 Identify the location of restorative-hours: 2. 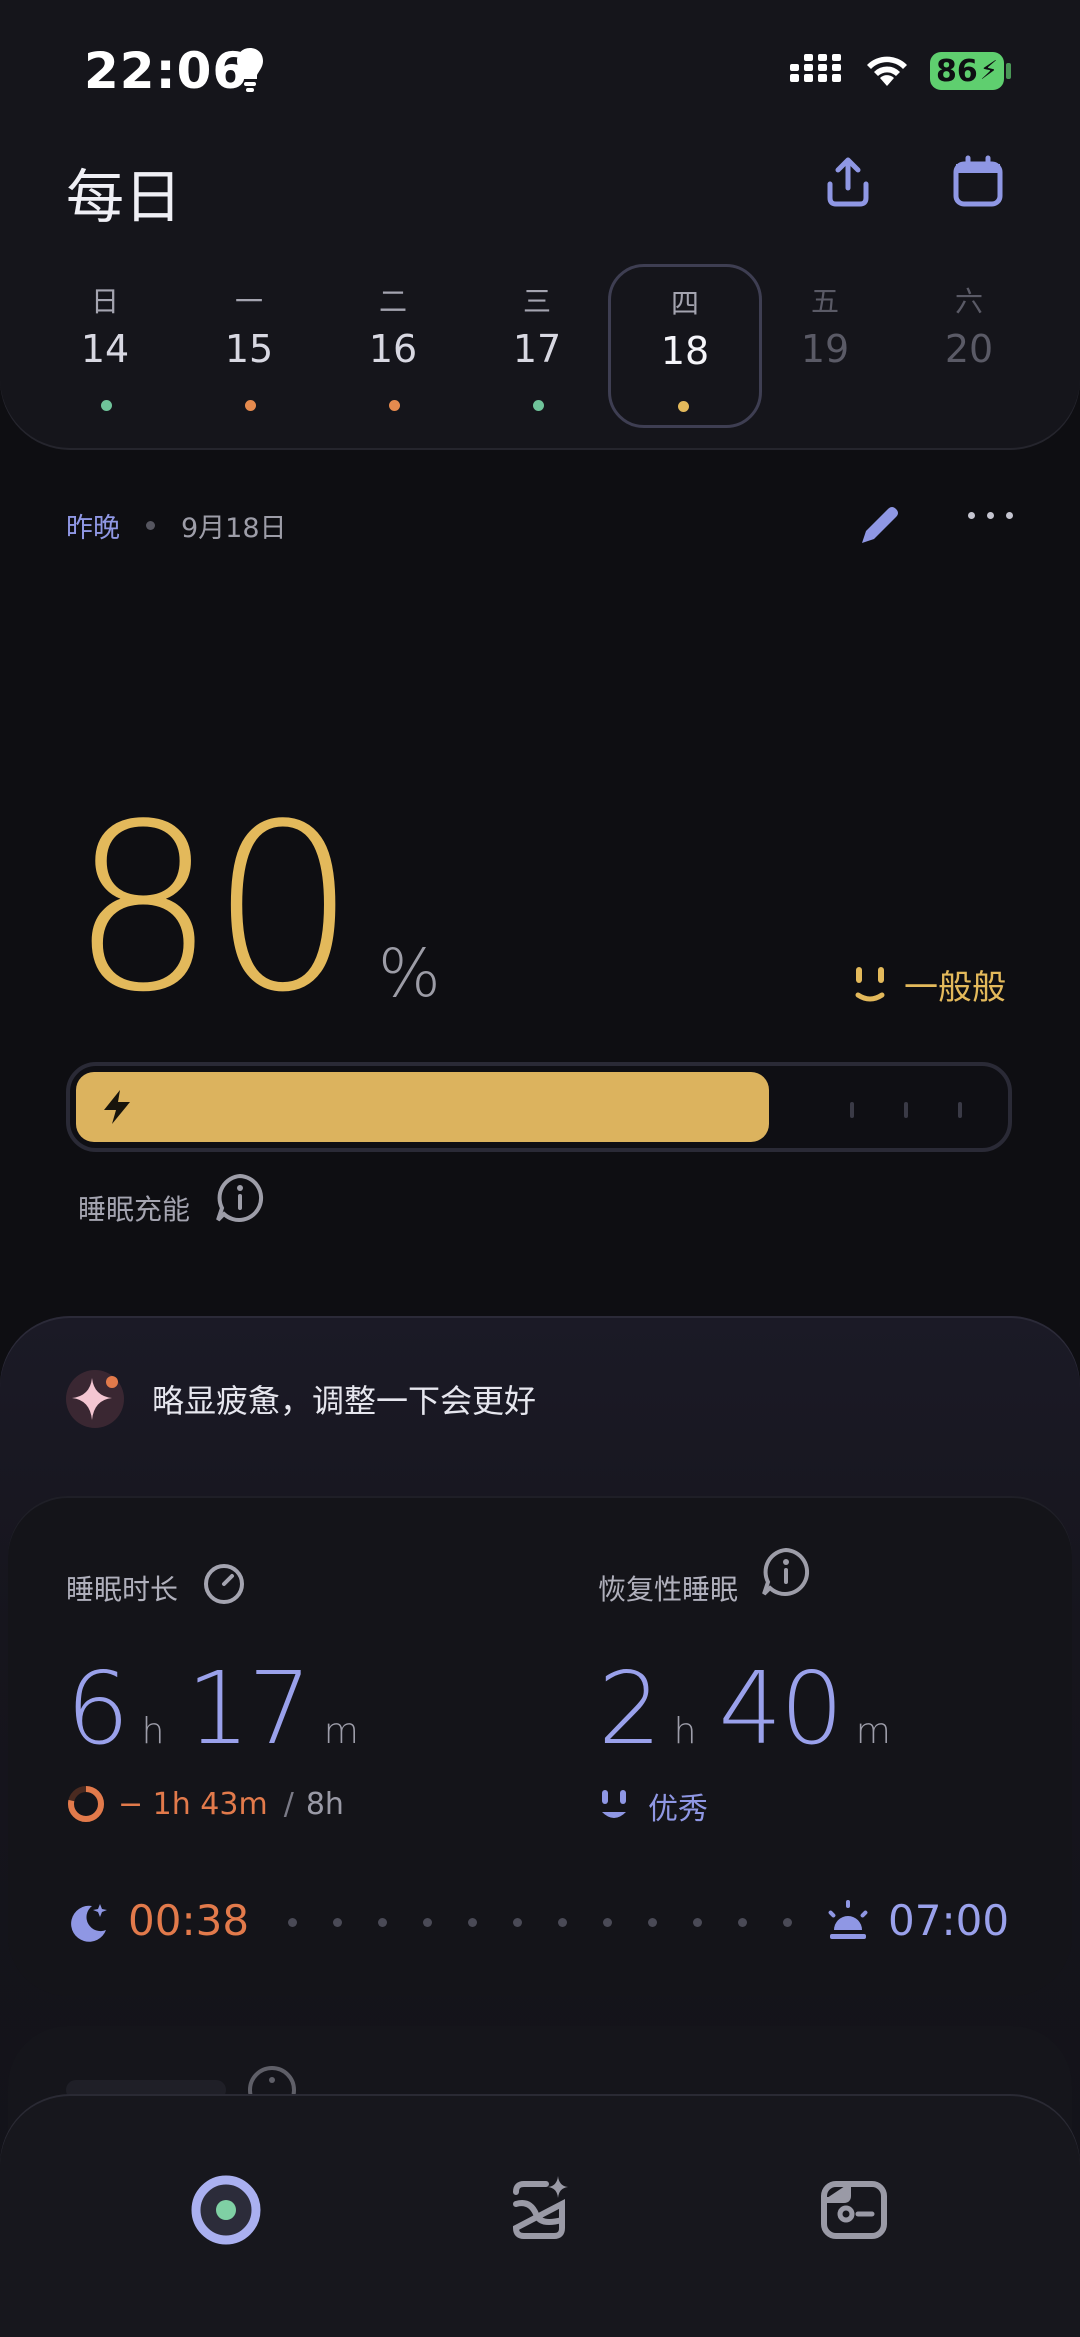
(630, 1708).